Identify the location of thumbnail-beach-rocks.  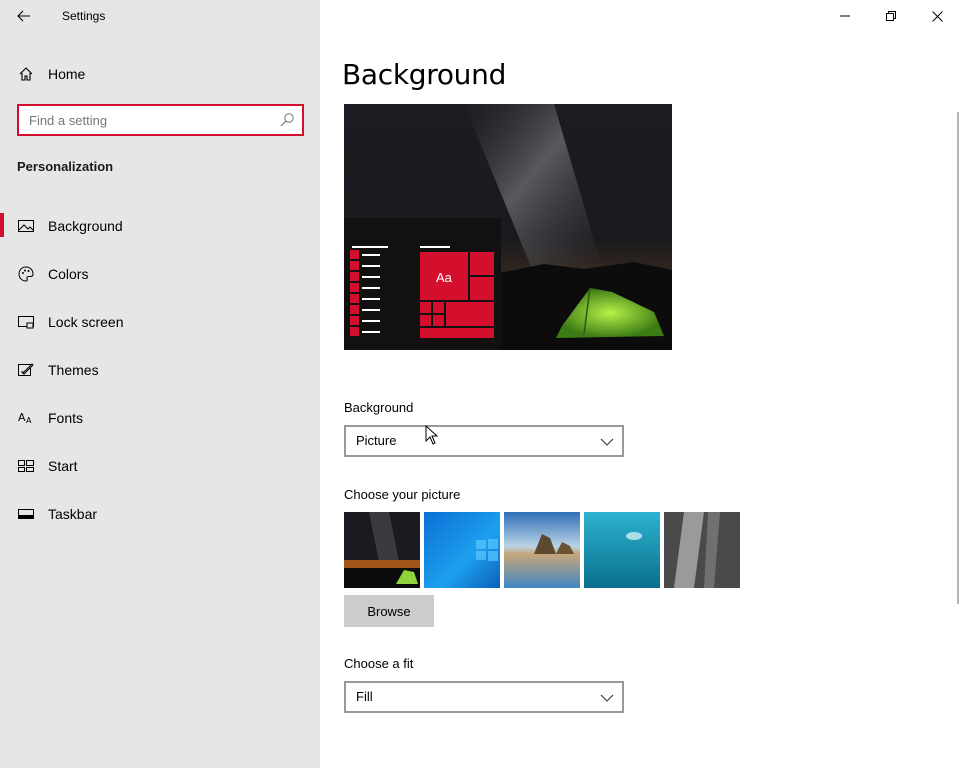
(542, 550).